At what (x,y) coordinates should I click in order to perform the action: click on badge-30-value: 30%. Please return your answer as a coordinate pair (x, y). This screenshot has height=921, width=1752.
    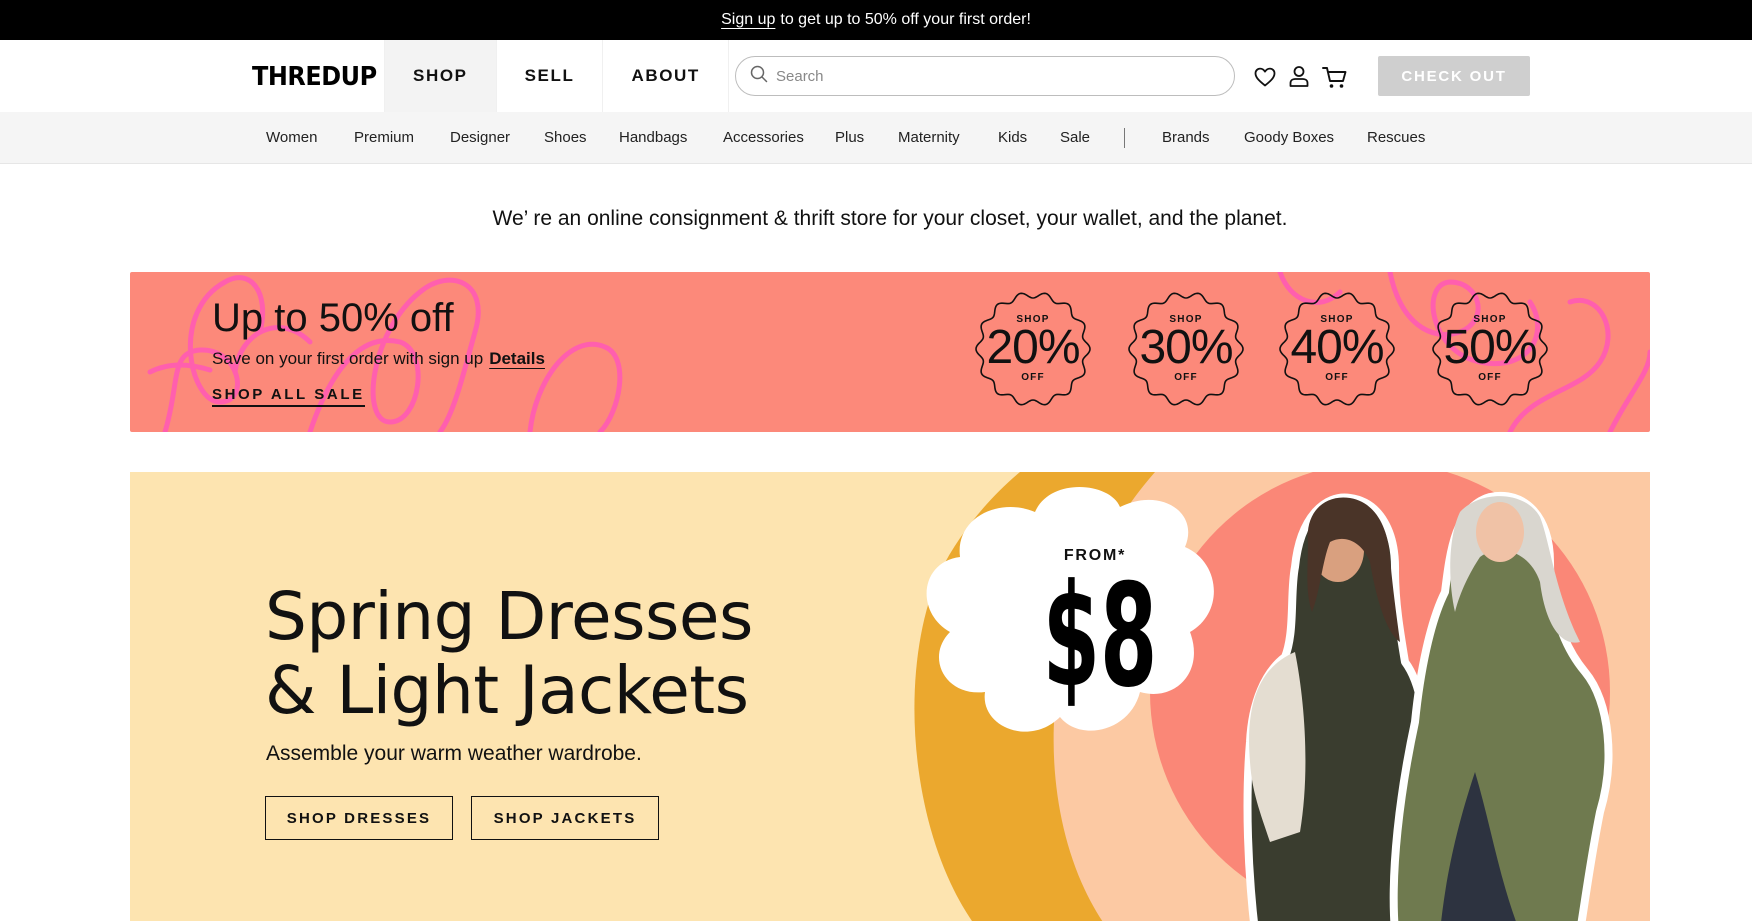
    Looking at the image, I should click on (1186, 347).